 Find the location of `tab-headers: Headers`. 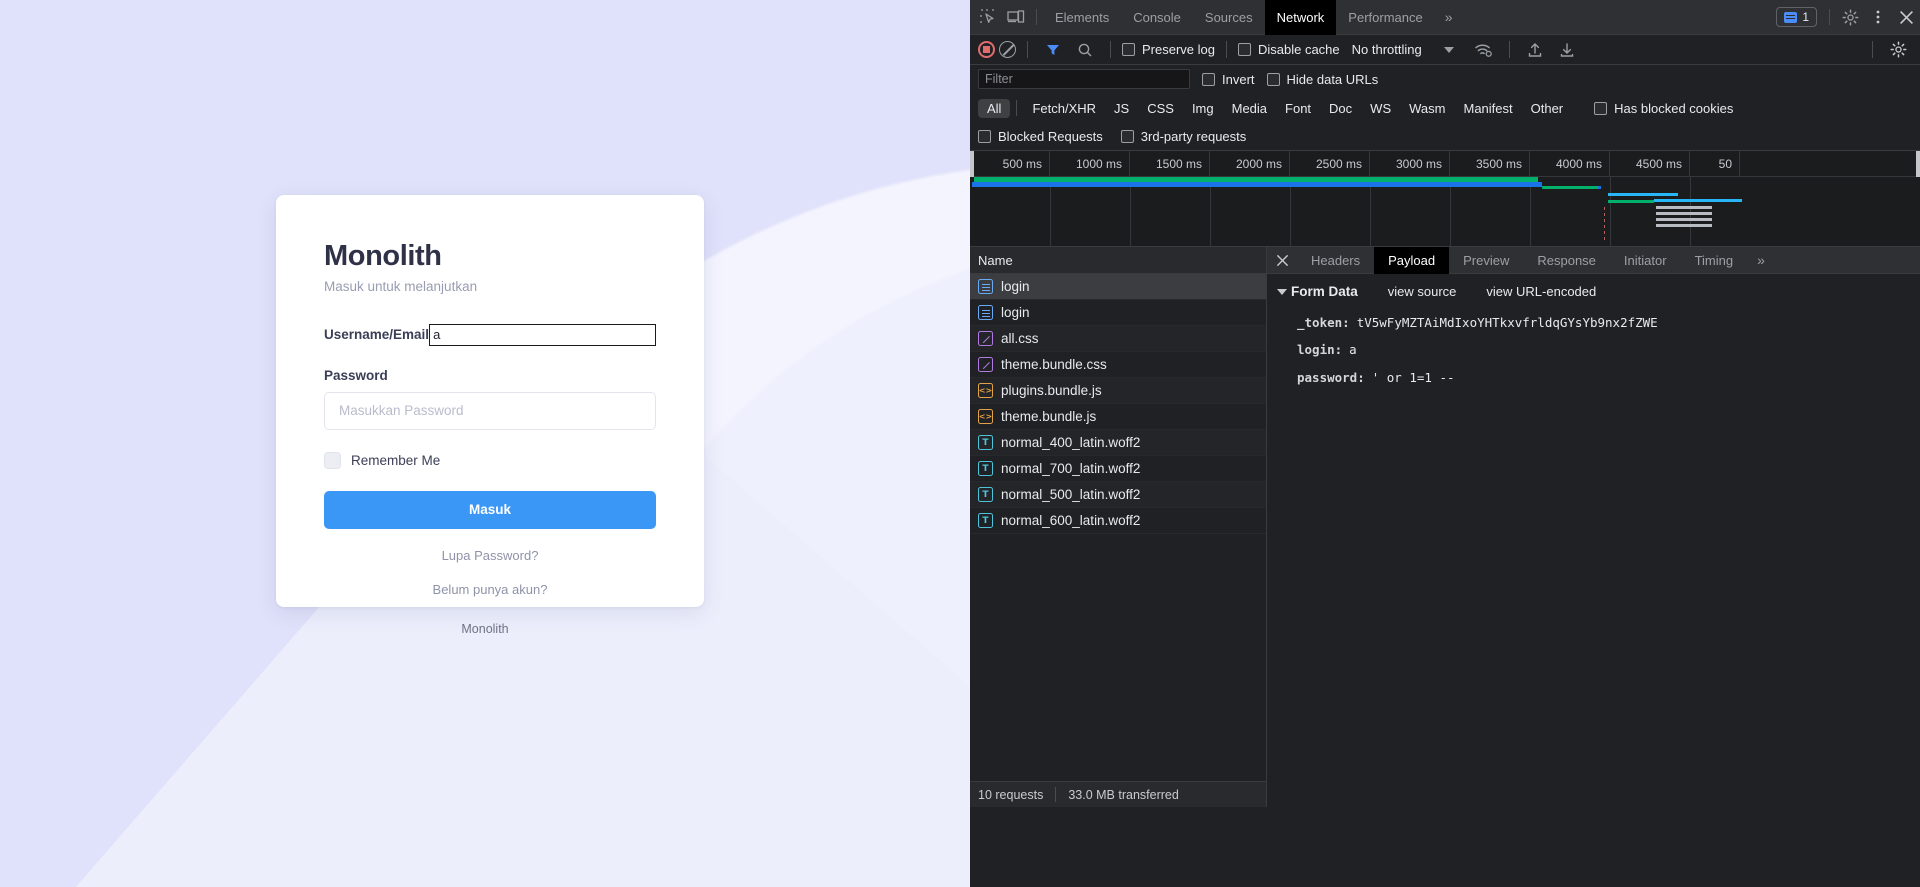

tab-headers: Headers is located at coordinates (1335, 260).